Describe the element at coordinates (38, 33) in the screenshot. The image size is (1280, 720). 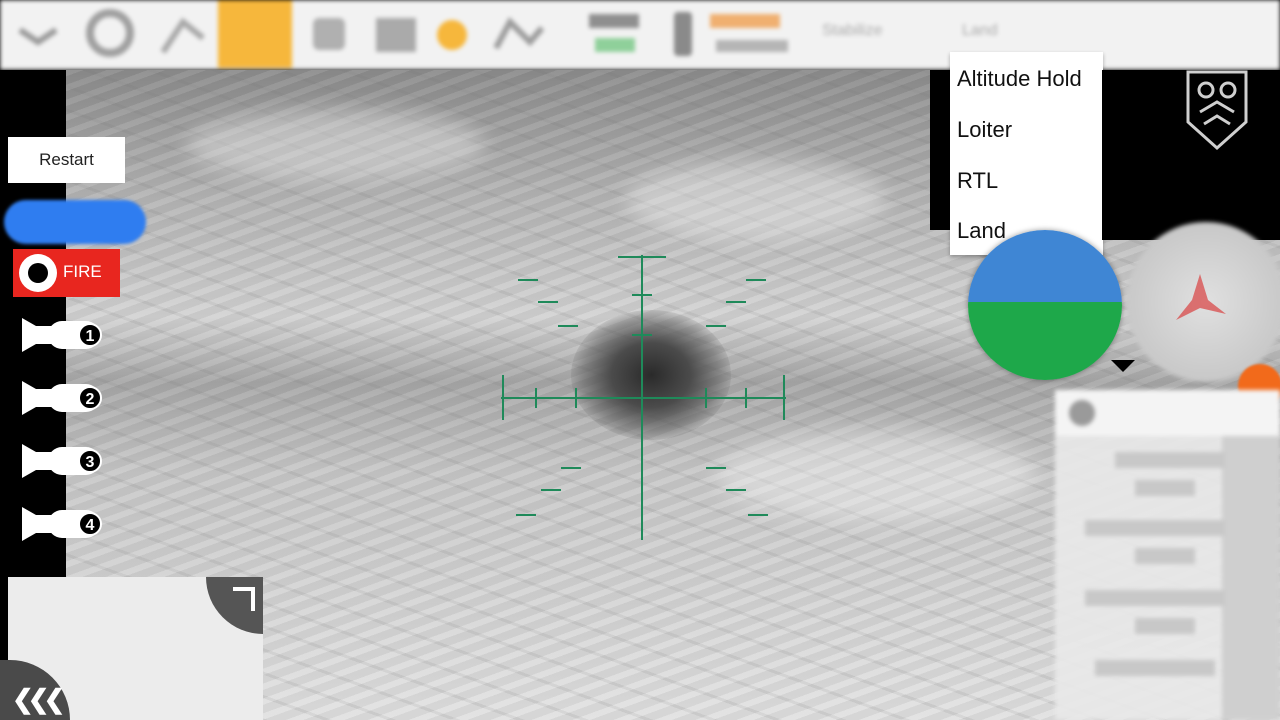
I see `menu-icon` at that location.